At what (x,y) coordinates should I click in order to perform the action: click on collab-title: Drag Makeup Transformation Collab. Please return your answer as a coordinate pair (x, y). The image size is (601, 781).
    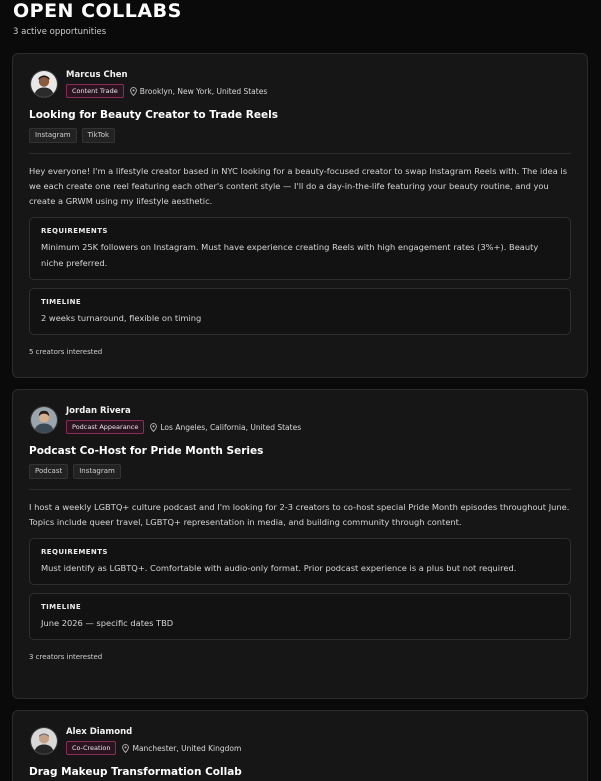
    Looking at the image, I should click on (300, 772).